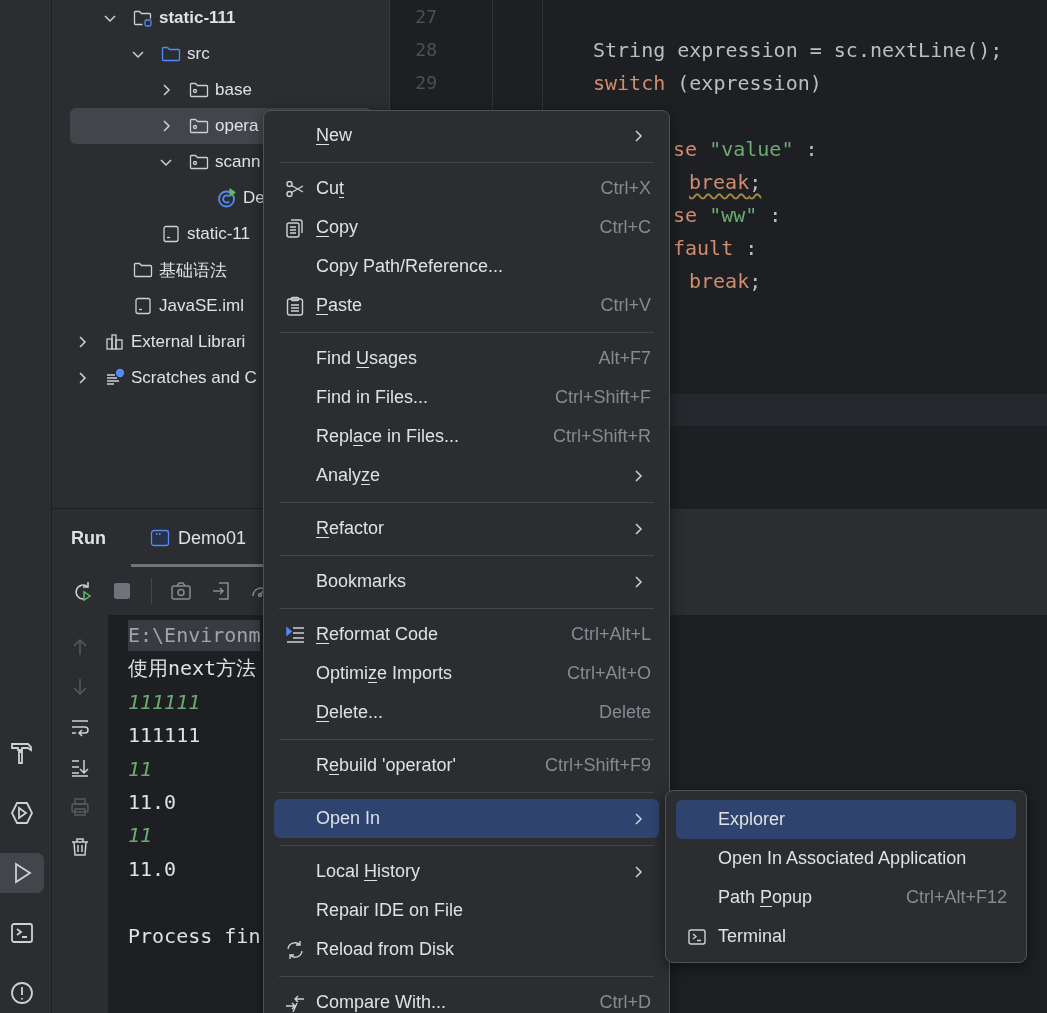  Describe the element at coordinates (597, 765) in the screenshot. I see `shortcut-text: Ctrl+Shift+F9` at that location.